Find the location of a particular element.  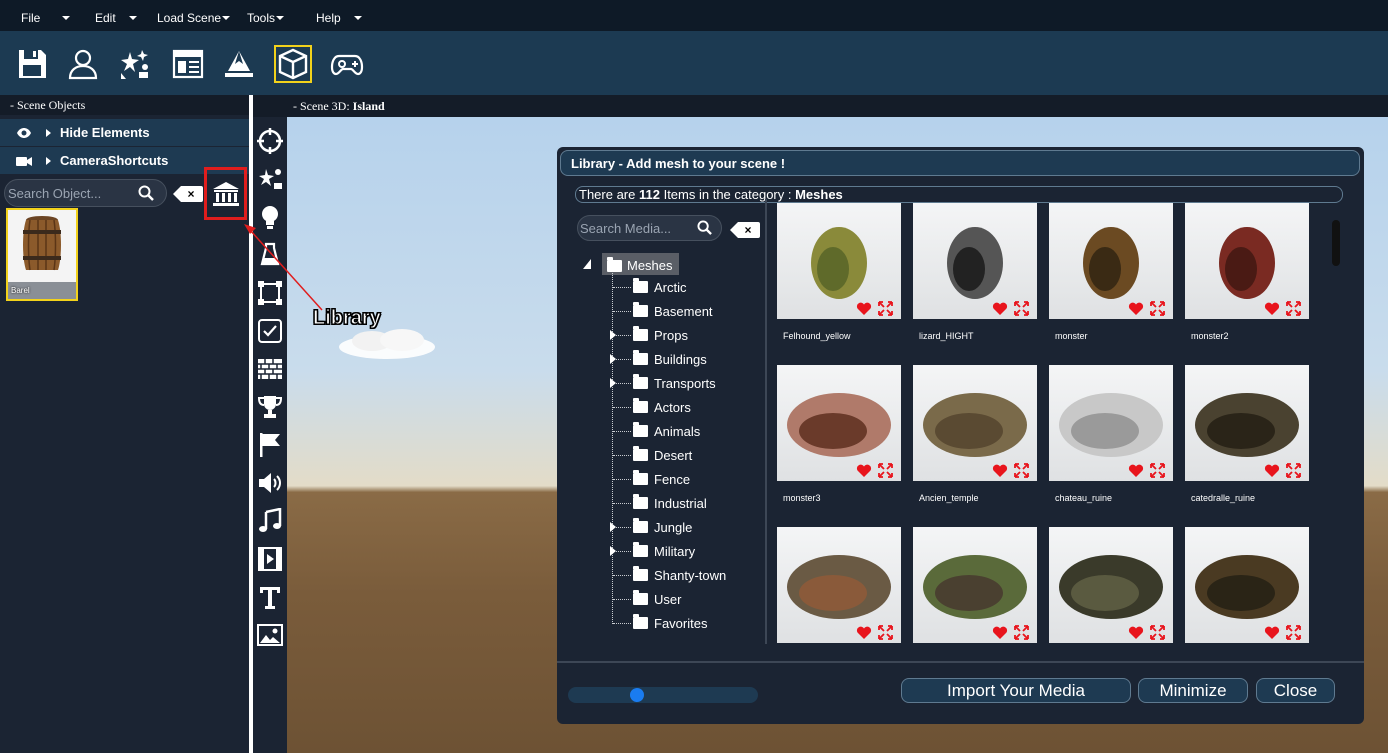

effects-button is located at coordinates (135, 64).